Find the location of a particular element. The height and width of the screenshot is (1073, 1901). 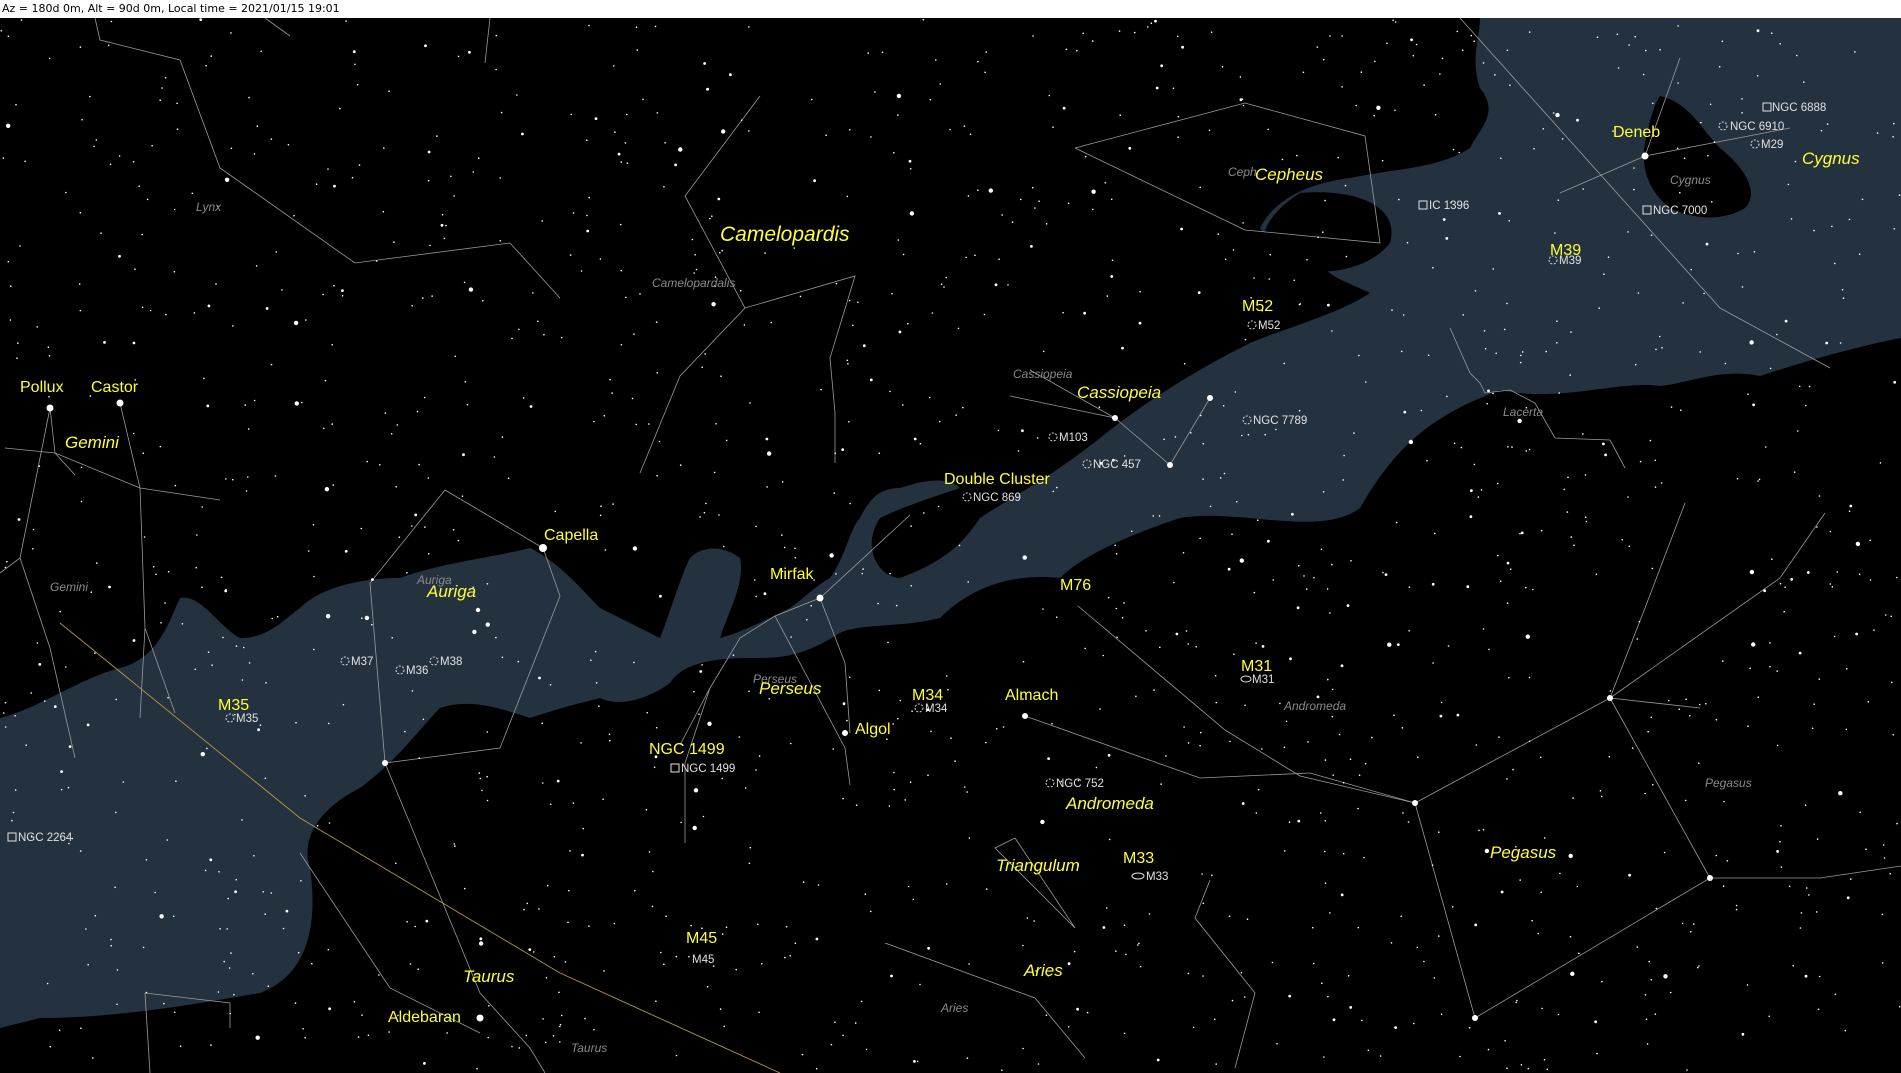

label-m35: M35 is located at coordinates (233, 705).